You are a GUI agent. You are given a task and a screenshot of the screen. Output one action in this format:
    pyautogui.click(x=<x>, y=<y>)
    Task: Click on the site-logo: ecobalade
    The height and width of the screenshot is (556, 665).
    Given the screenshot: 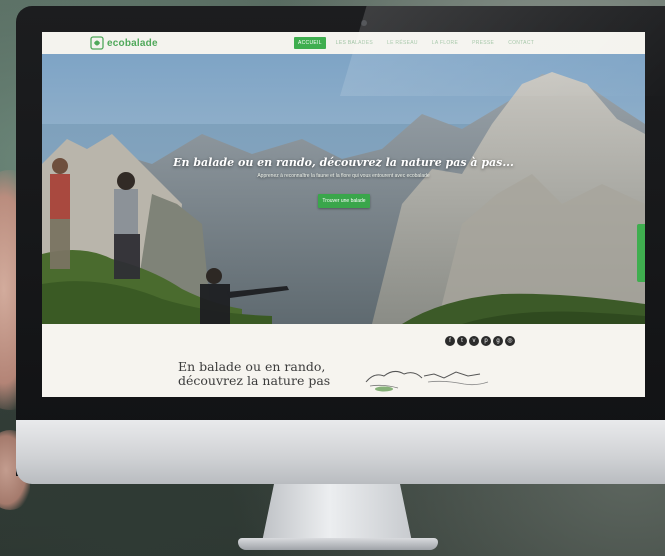 What is the action you would take?
    pyautogui.click(x=124, y=43)
    